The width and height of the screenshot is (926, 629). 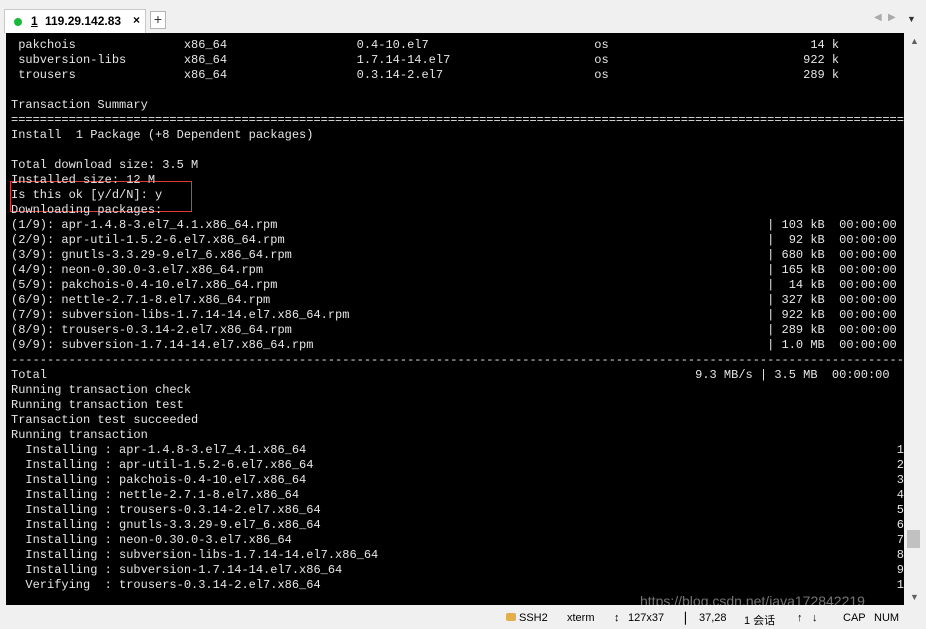 What do you see at coordinates (815, 618) in the screenshot?
I see `scroll-next-icon: ↓` at bounding box center [815, 618].